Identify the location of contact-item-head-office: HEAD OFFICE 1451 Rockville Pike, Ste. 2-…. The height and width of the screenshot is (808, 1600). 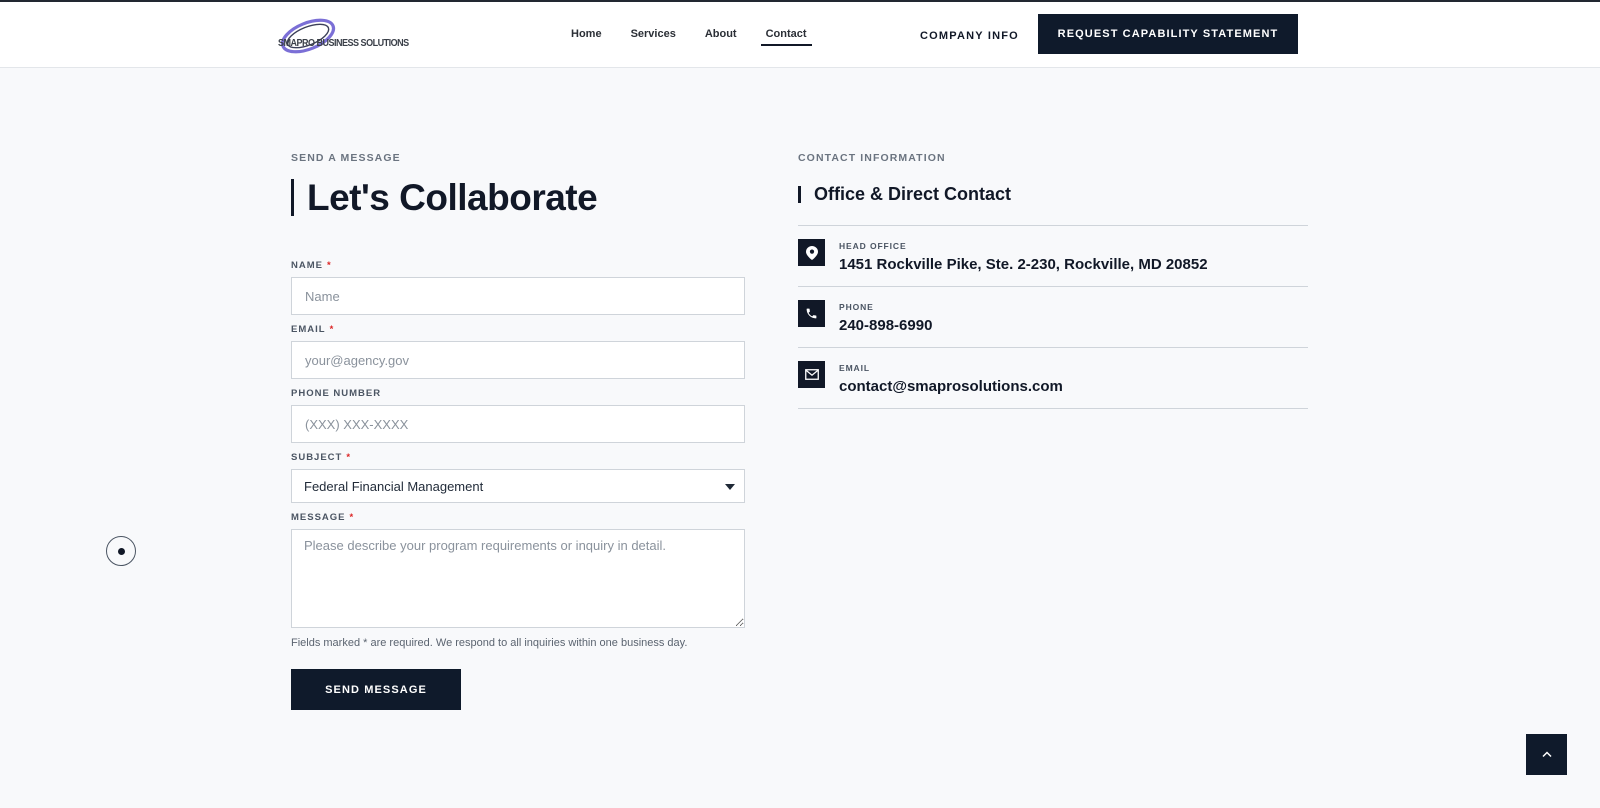
(1053, 256).